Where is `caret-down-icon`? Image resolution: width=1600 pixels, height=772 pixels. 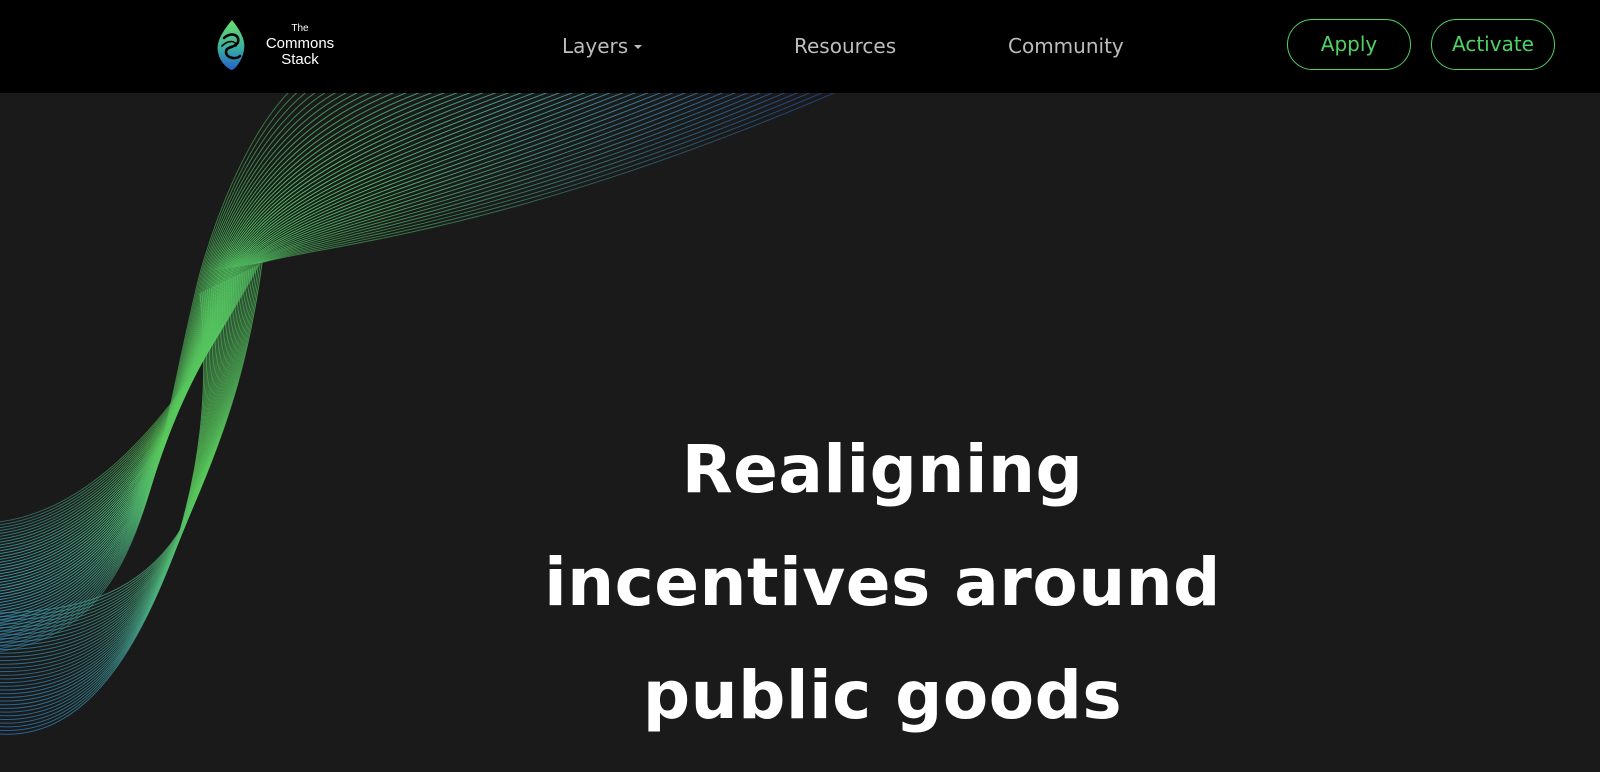 caret-down-icon is located at coordinates (638, 47).